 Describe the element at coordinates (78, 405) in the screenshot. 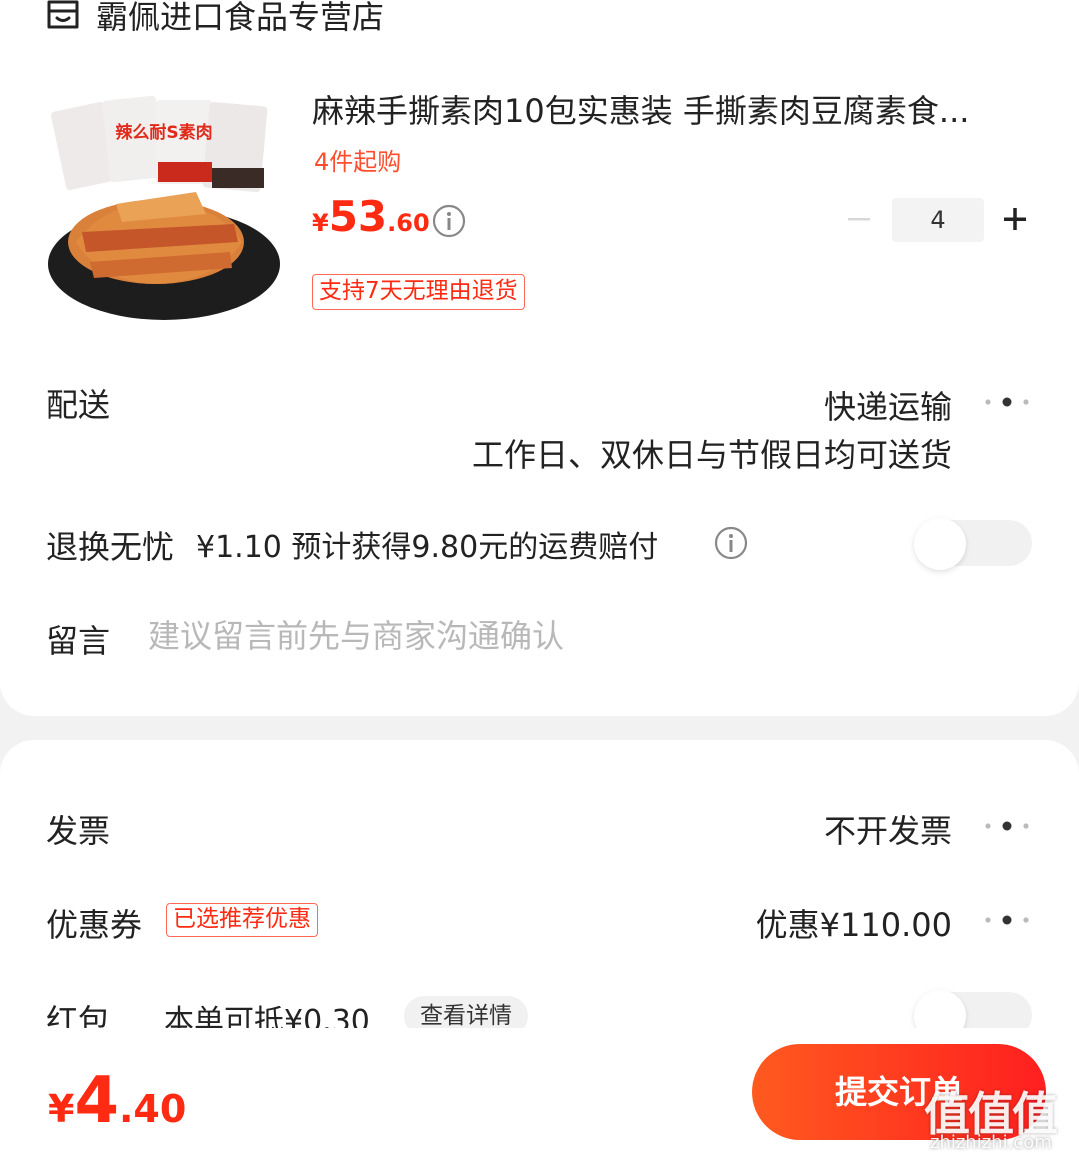

I see `delivery-label: 配送` at that location.